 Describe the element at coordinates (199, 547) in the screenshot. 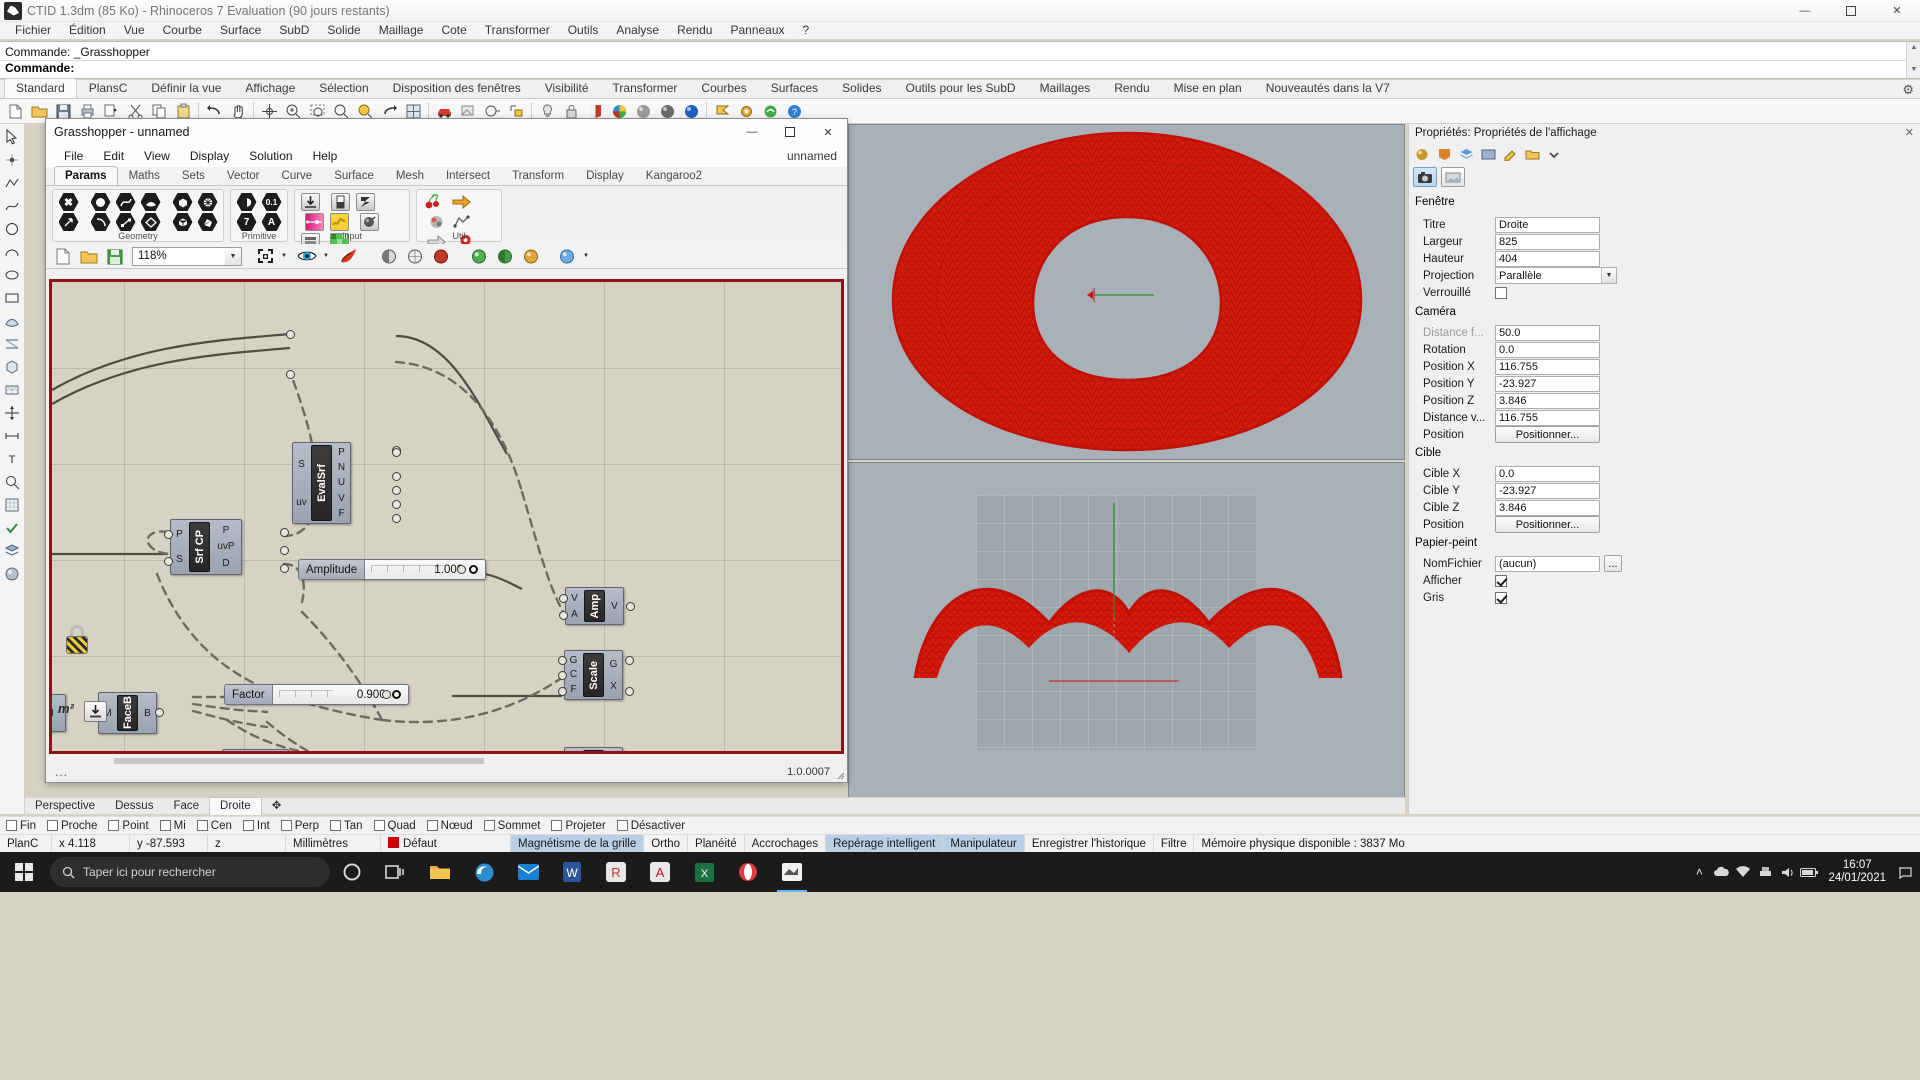

I see `srfcp-name-bar: Srf CP` at that location.